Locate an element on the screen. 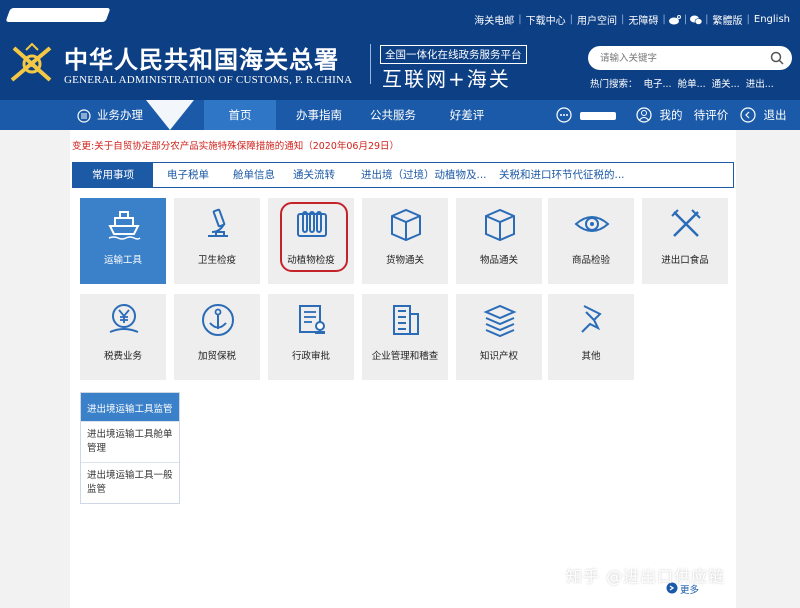 Image resolution: width=800 pixels, height=608 pixels. building-icon is located at coordinates (406, 320).